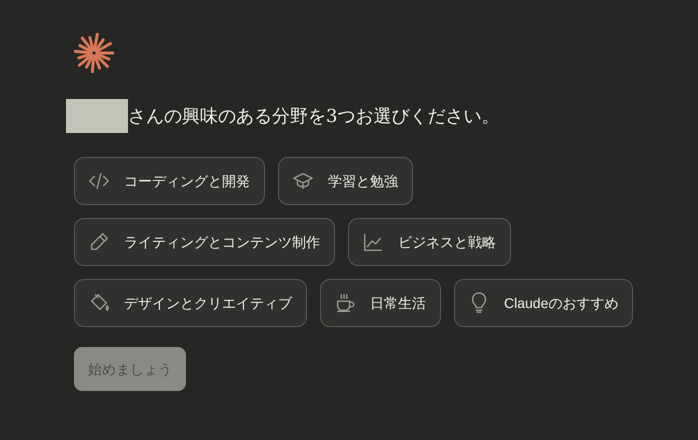 This screenshot has width=698, height=440. Describe the element at coordinates (97, 116) in the screenshot. I see `redacted-name-block` at that location.